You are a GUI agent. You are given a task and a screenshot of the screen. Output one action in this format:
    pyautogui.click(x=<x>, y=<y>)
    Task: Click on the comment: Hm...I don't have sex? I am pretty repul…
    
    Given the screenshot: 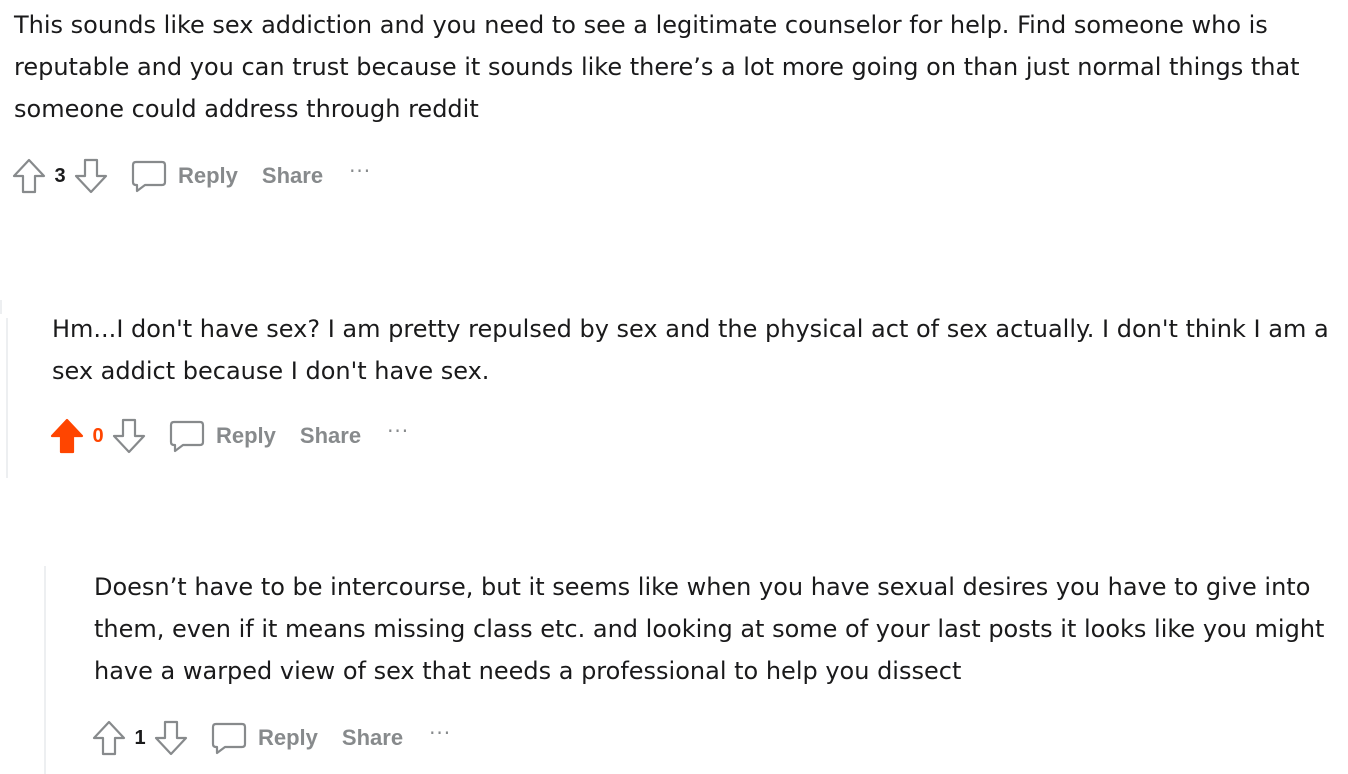 What is the action you would take?
    pyautogui.click(x=692, y=350)
    